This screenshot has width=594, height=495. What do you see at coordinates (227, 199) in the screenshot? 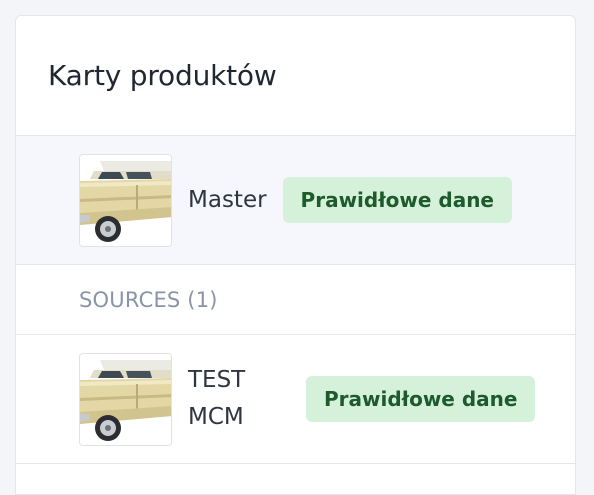
I see `master-label: Master` at bounding box center [227, 199].